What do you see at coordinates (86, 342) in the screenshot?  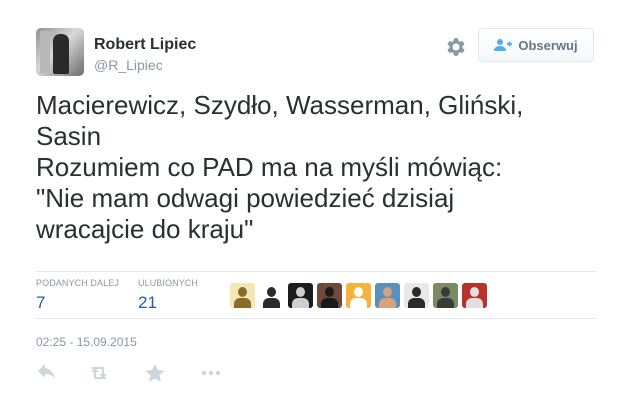 I see `tweet-timestamp: 02:25 - 15.09.2015` at bounding box center [86, 342].